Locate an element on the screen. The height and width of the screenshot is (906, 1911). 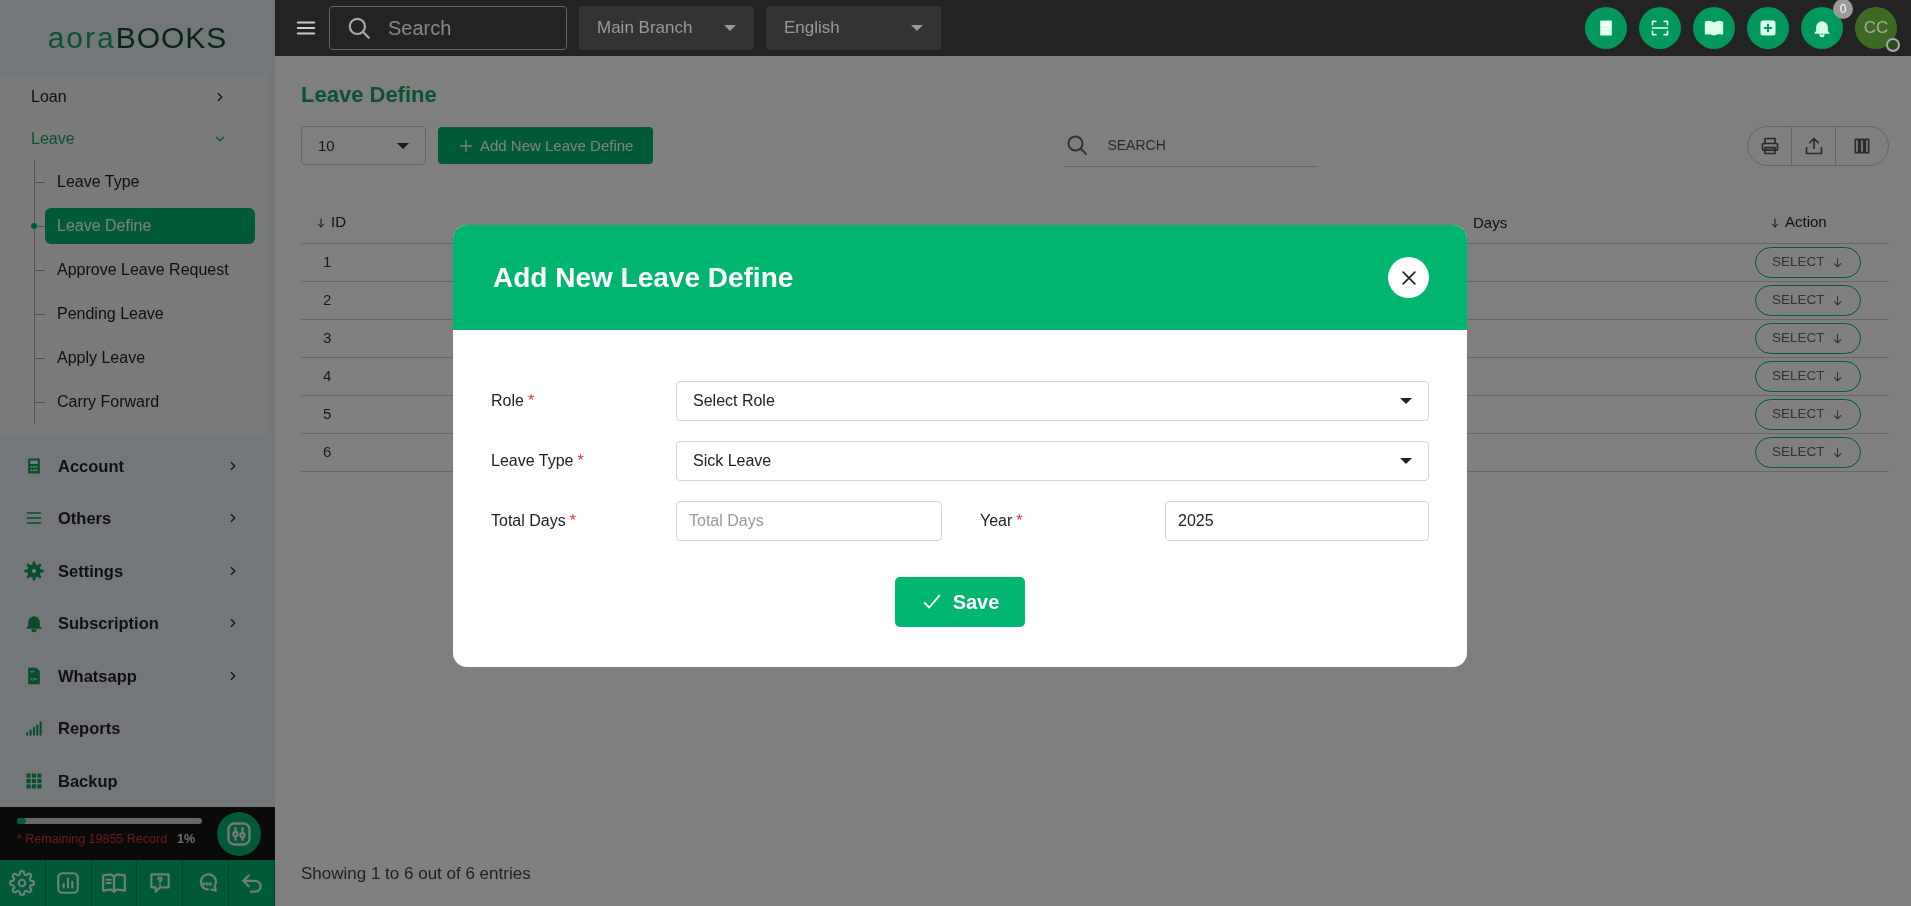
add-button is located at coordinates (1768, 28).